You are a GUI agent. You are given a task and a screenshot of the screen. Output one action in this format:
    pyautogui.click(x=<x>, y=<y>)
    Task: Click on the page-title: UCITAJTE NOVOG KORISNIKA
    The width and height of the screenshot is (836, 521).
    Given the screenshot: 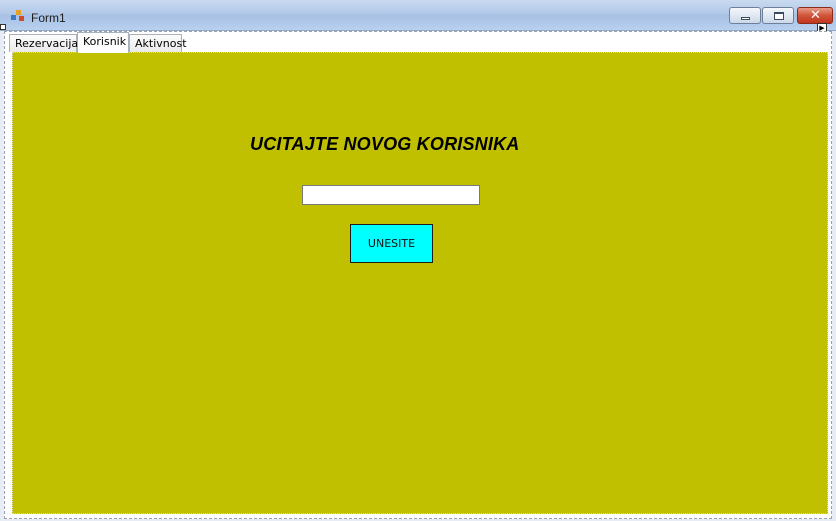 What is the action you would take?
    pyautogui.click(x=385, y=144)
    